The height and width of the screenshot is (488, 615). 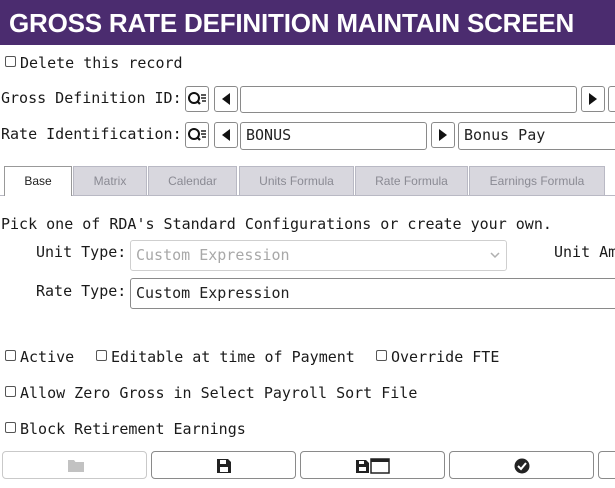 I want to click on override-fte-label: Override FTE, so click(x=445, y=357).